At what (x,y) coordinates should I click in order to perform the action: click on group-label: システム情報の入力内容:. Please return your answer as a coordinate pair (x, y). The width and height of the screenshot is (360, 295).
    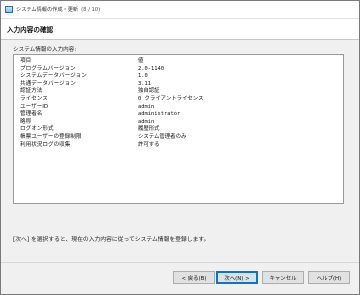
    Looking at the image, I should click on (45, 50).